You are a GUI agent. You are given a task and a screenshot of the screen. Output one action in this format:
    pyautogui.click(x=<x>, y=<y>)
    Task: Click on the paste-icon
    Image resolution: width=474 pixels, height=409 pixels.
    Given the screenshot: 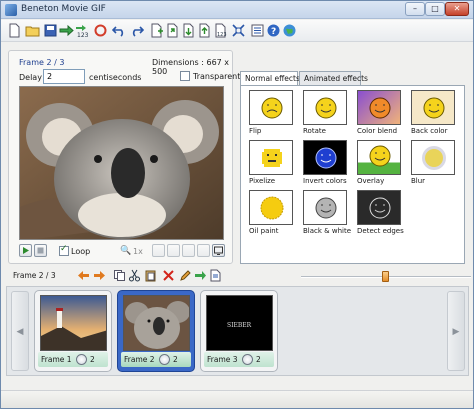 What is the action you would take?
    pyautogui.click(x=150, y=276)
    